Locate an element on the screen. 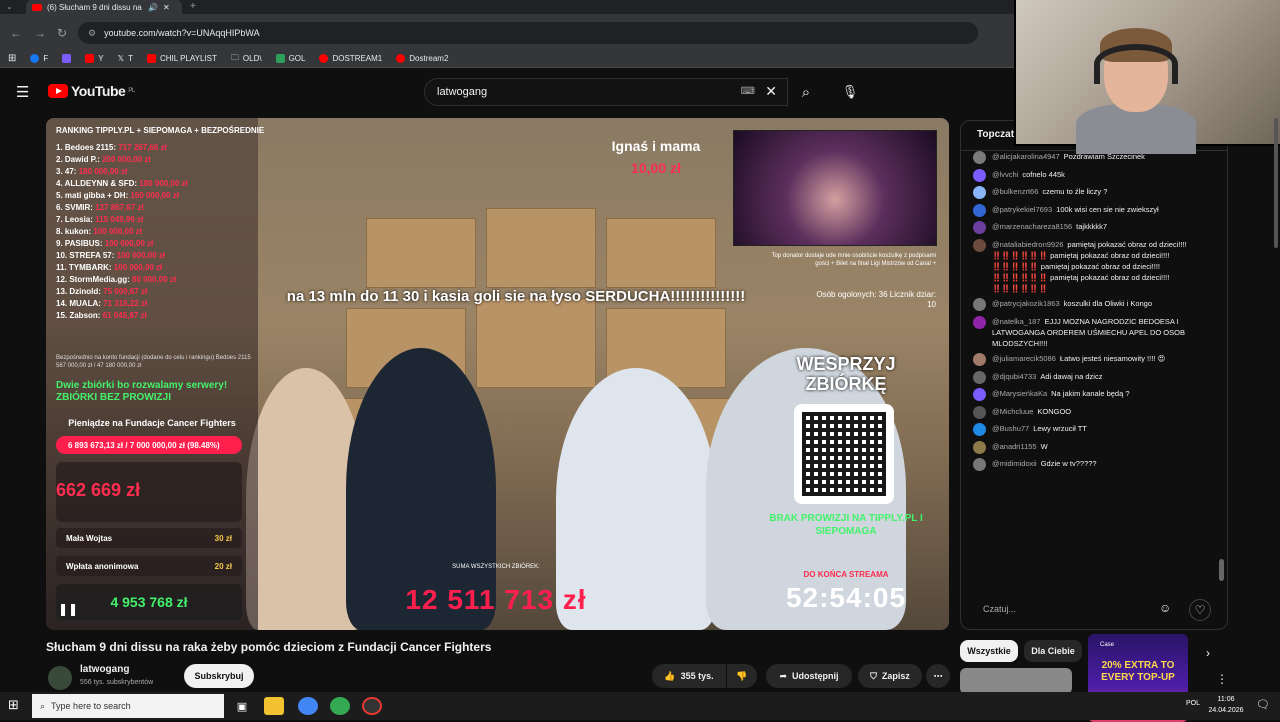 This screenshot has height=722, width=1280. chat-author: @bulkenzrt66 is located at coordinates (1015, 191).